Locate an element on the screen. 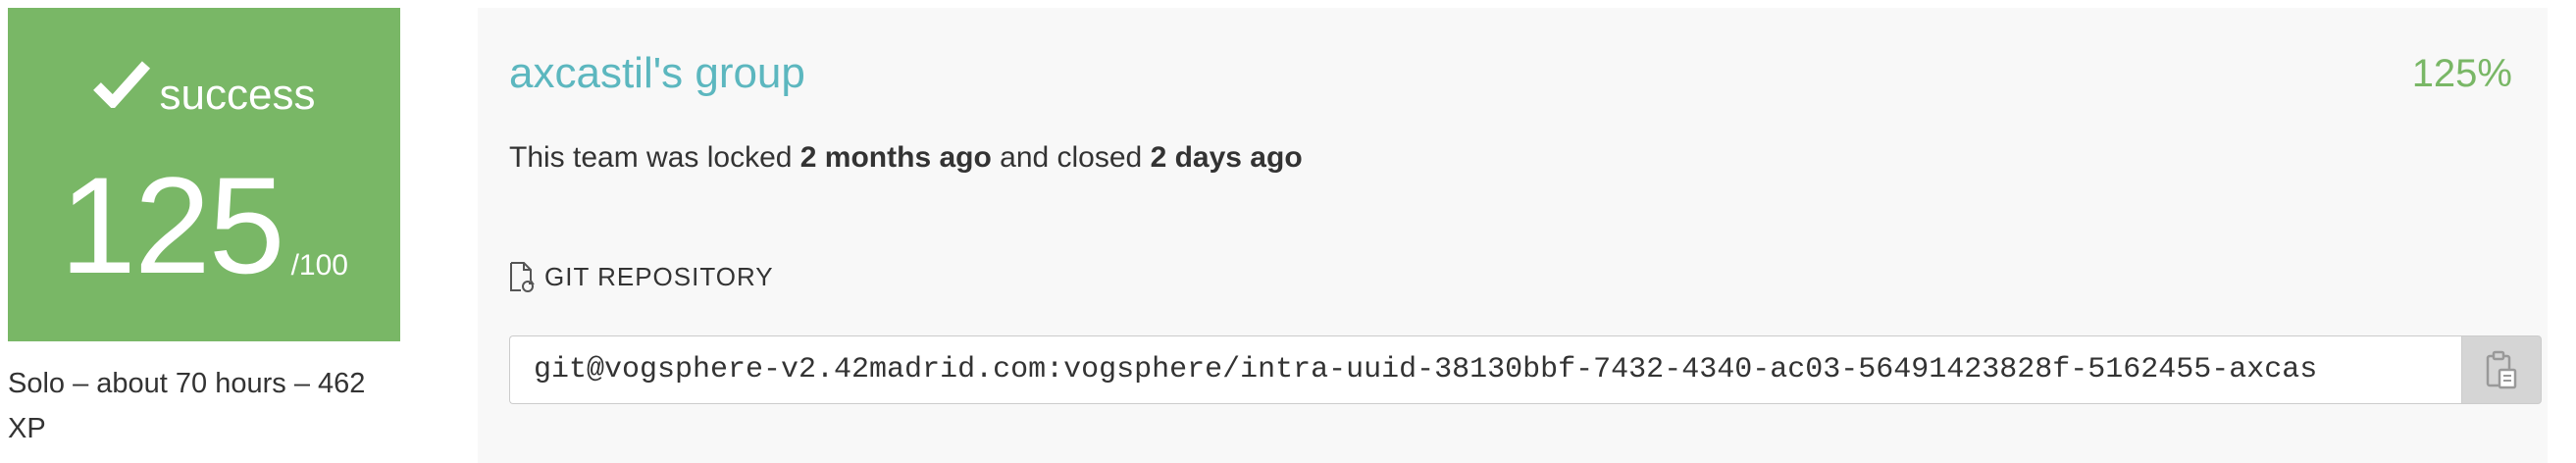  grade-value: 125 is located at coordinates (172, 225).